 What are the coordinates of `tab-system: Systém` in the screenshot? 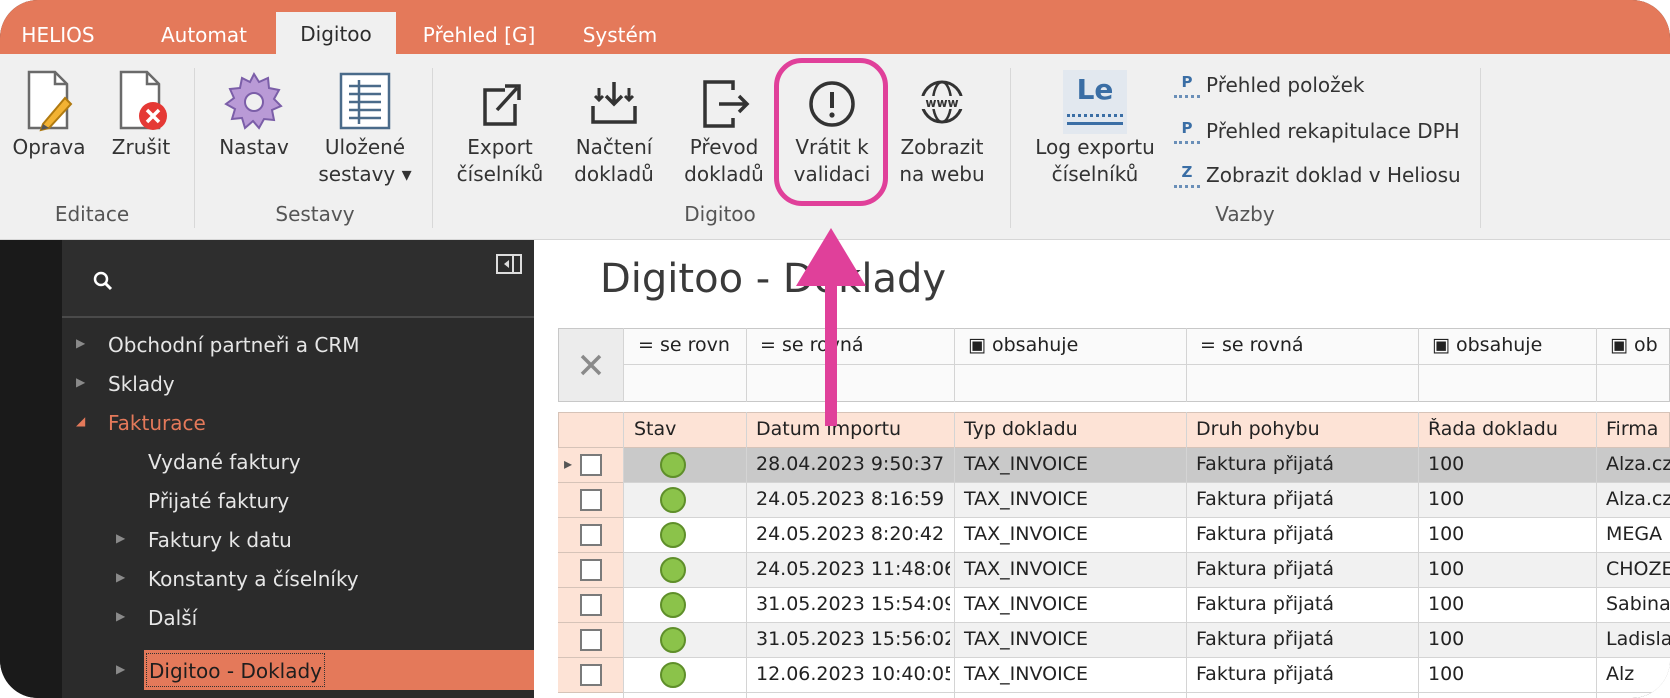 It's located at (620, 35).